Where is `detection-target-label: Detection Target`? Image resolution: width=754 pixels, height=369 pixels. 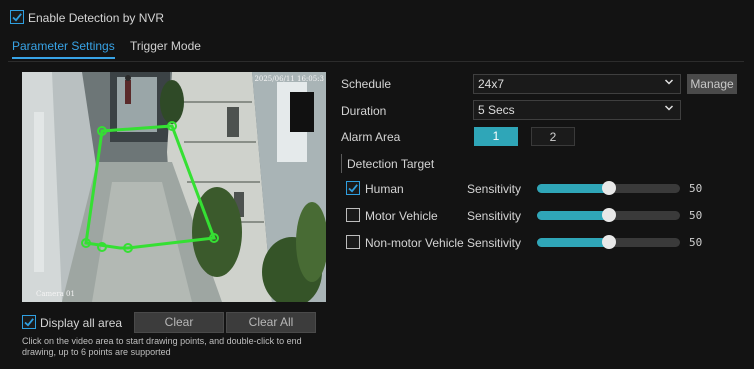 detection-target-label: Detection Target is located at coordinates (391, 164).